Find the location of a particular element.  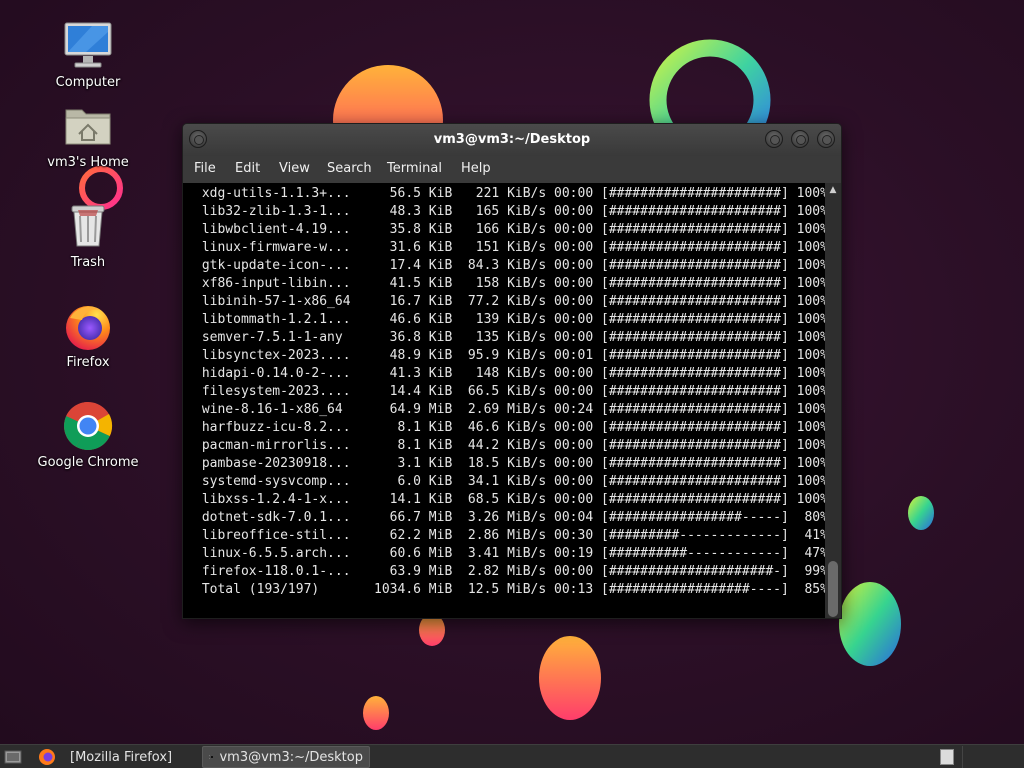

chrome-icon is located at coordinates (88, 426).